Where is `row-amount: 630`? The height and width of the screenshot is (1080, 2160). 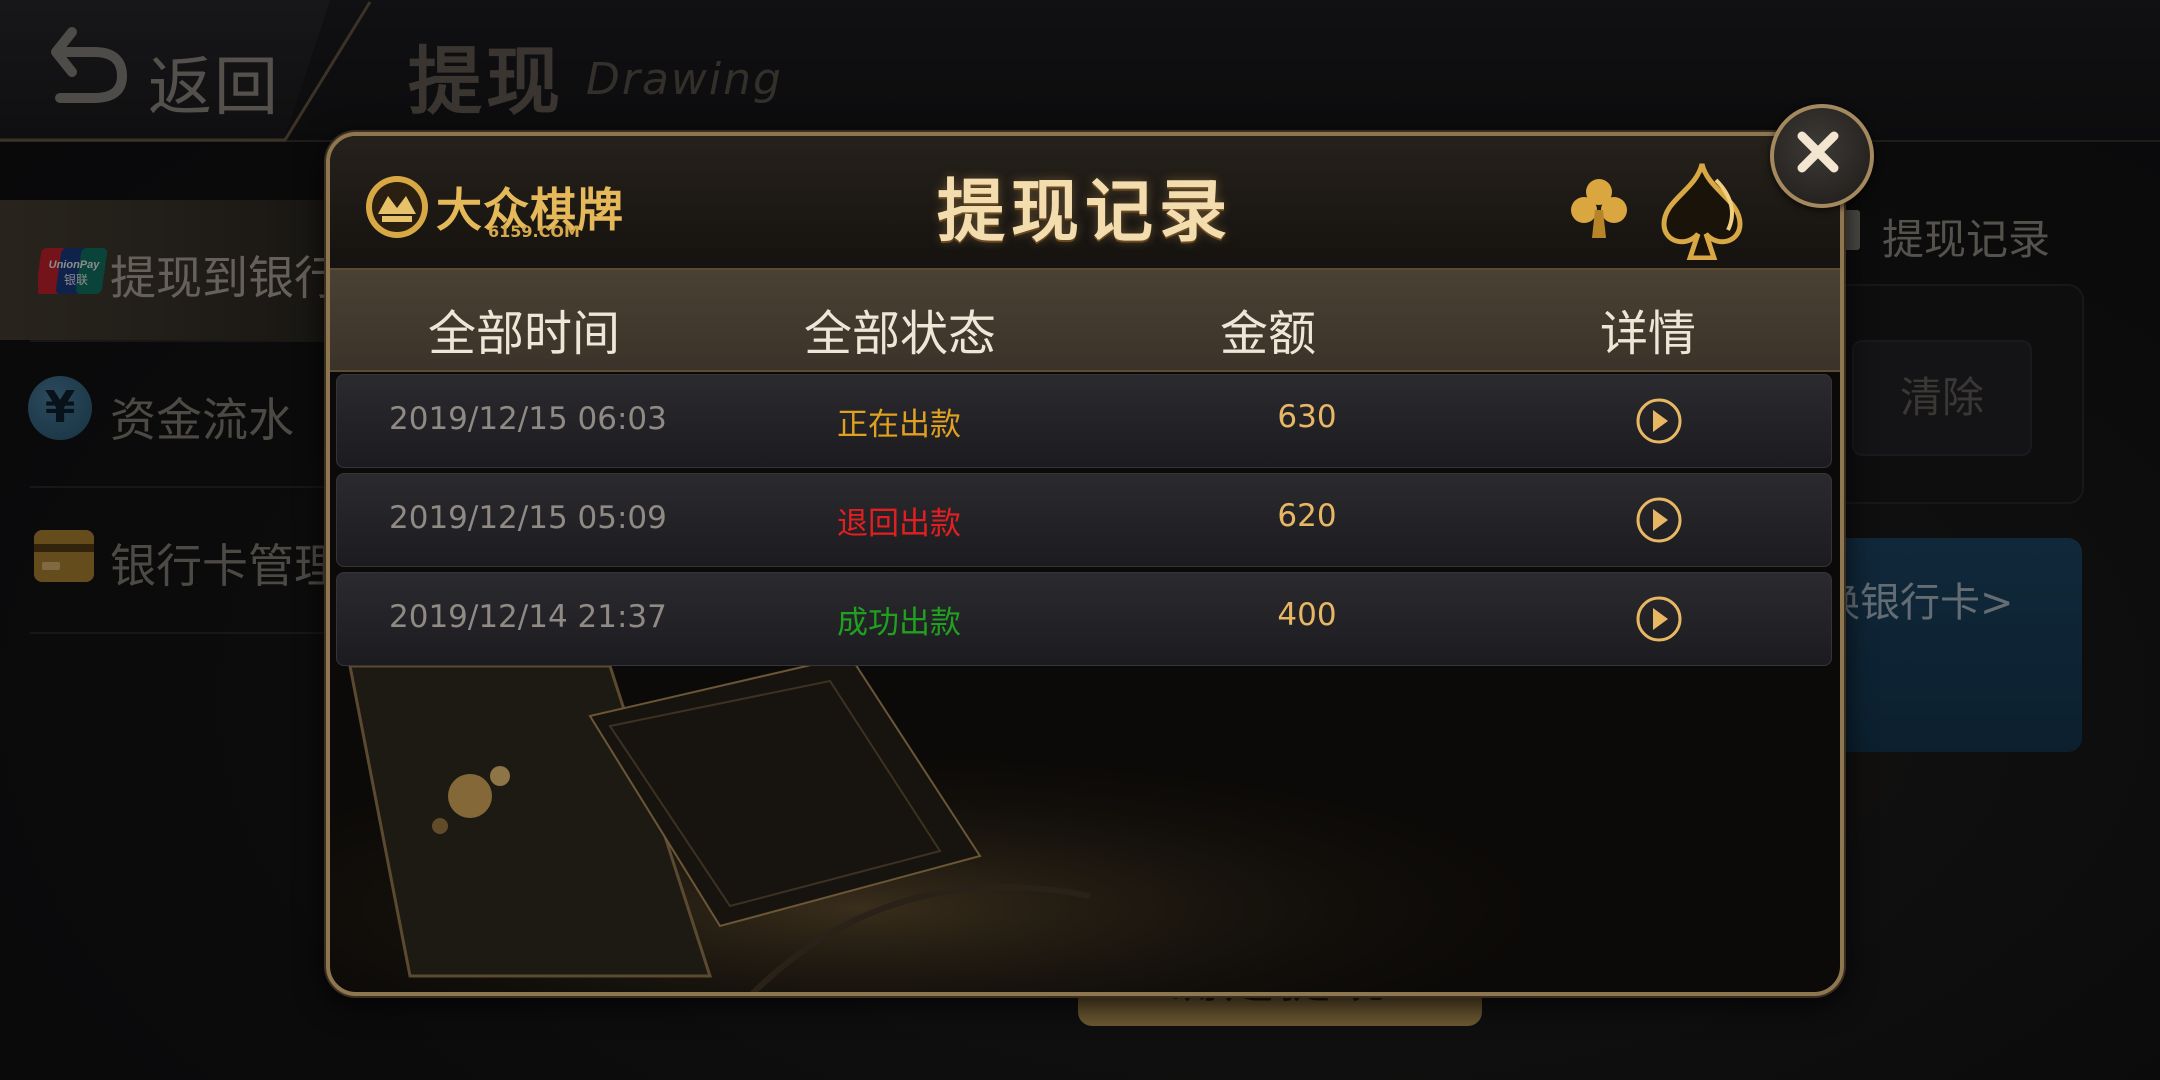
row-amount: 630 is located at coordinates (1307, 417).